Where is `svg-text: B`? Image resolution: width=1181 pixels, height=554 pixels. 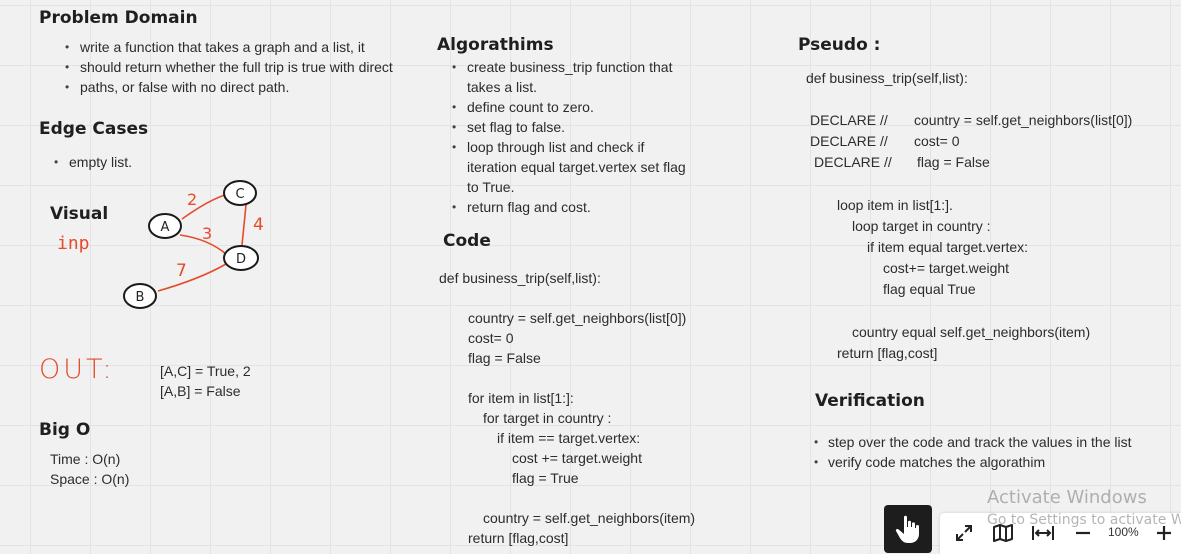
svg-text: B is located at coordinates (140, 297).